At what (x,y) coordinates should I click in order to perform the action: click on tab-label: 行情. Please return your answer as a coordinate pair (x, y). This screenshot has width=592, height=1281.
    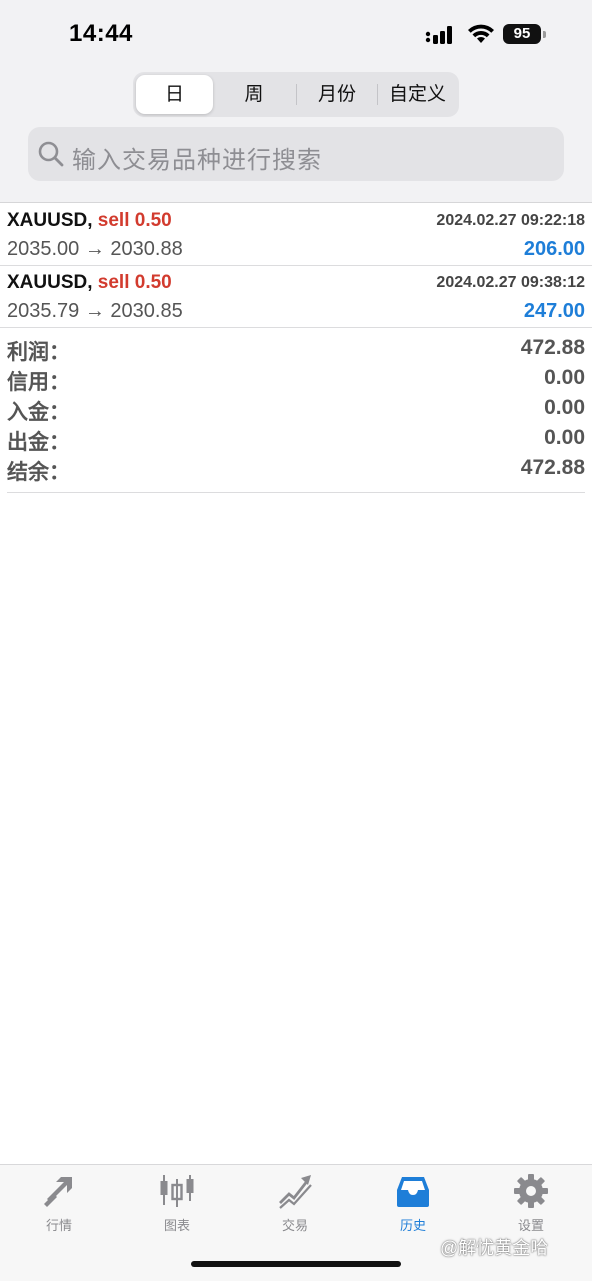
    Looking at the image, I should click on (58, 1225).